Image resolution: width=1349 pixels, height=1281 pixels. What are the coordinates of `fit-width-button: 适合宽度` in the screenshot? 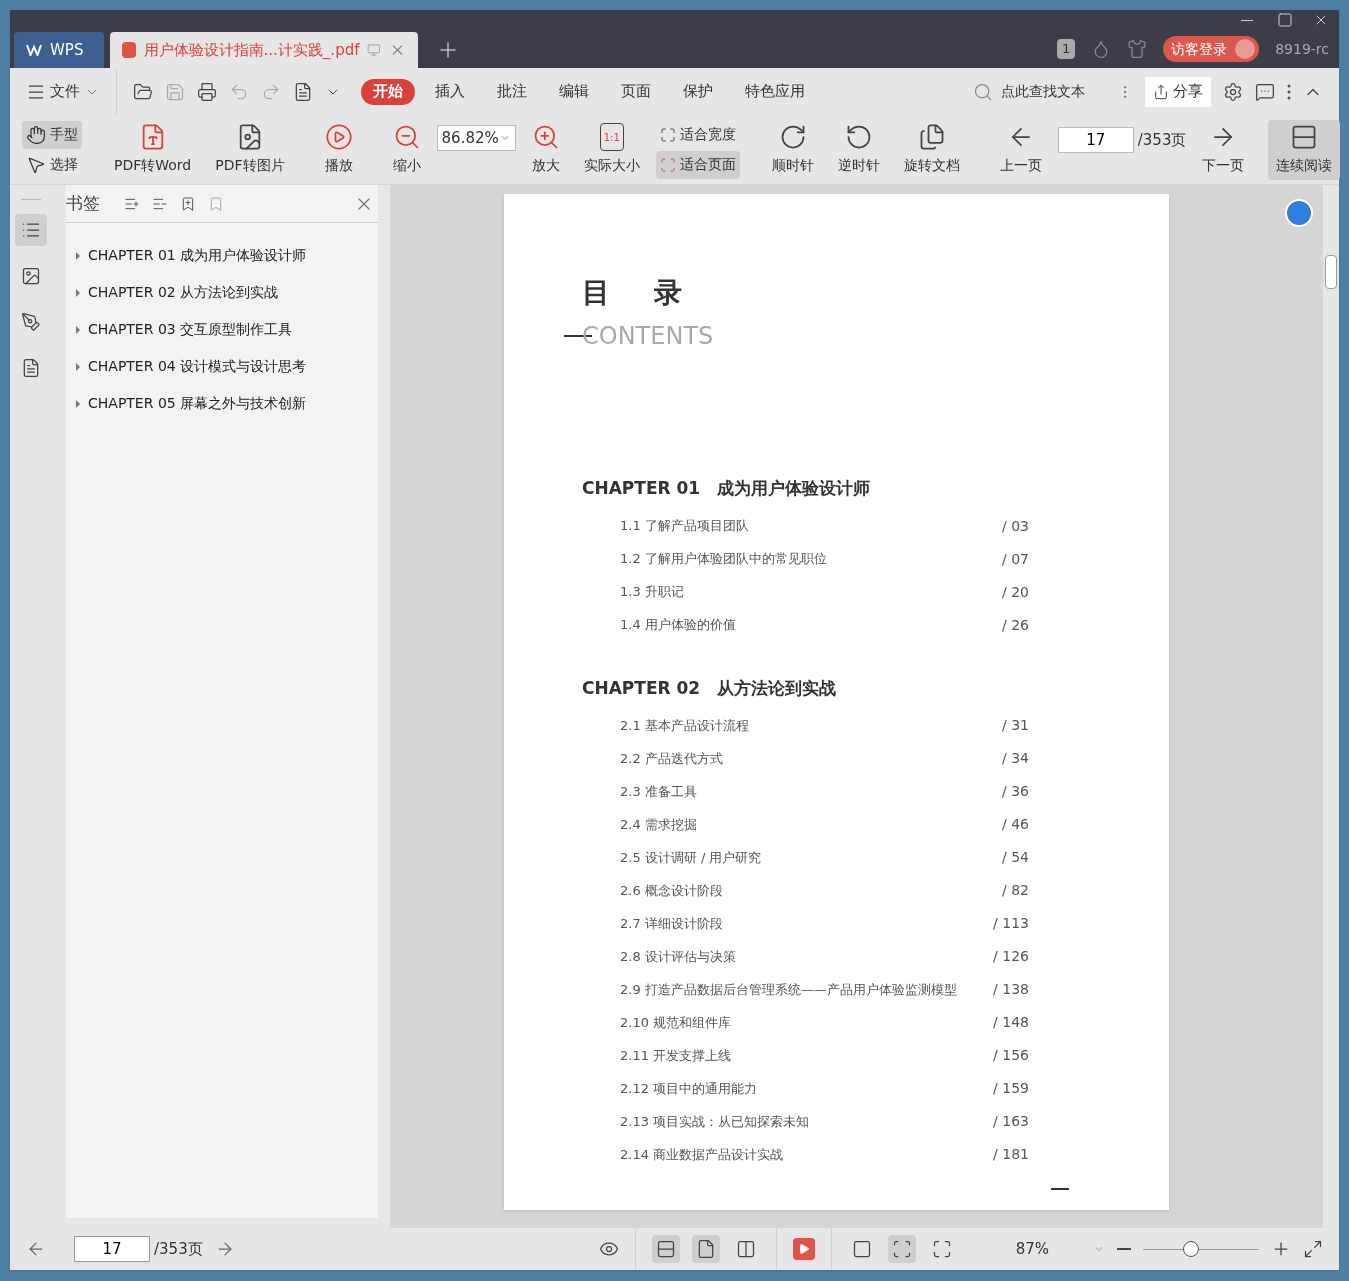 It's located at (697, 134).